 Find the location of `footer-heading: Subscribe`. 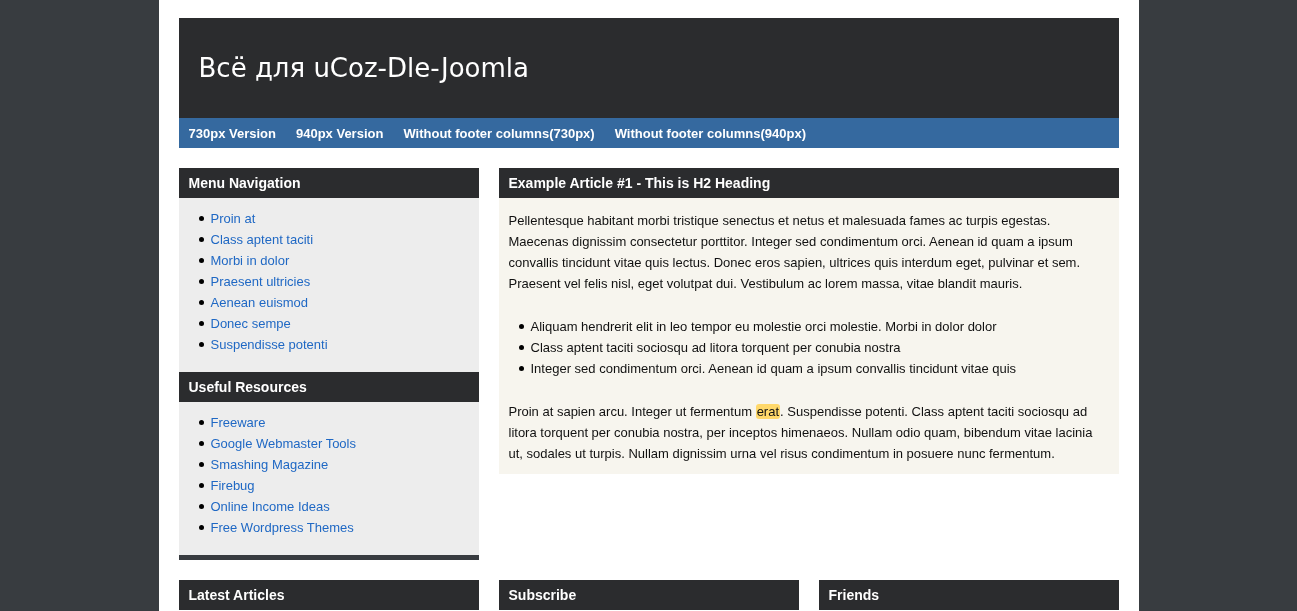

footer-heading: Subscribe is located at coordinates (648, 595).